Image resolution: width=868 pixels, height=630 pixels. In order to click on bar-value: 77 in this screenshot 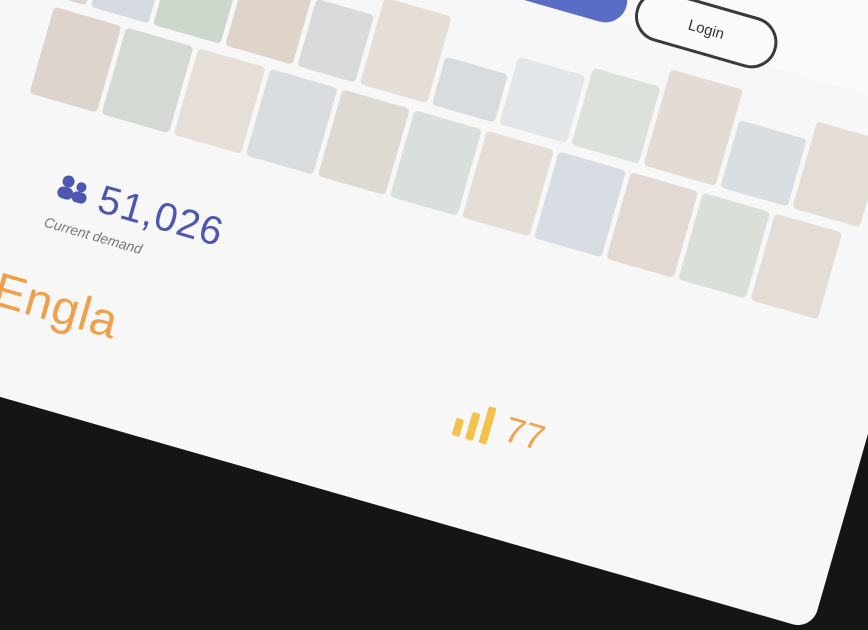, I will do `click(524, 433)`.